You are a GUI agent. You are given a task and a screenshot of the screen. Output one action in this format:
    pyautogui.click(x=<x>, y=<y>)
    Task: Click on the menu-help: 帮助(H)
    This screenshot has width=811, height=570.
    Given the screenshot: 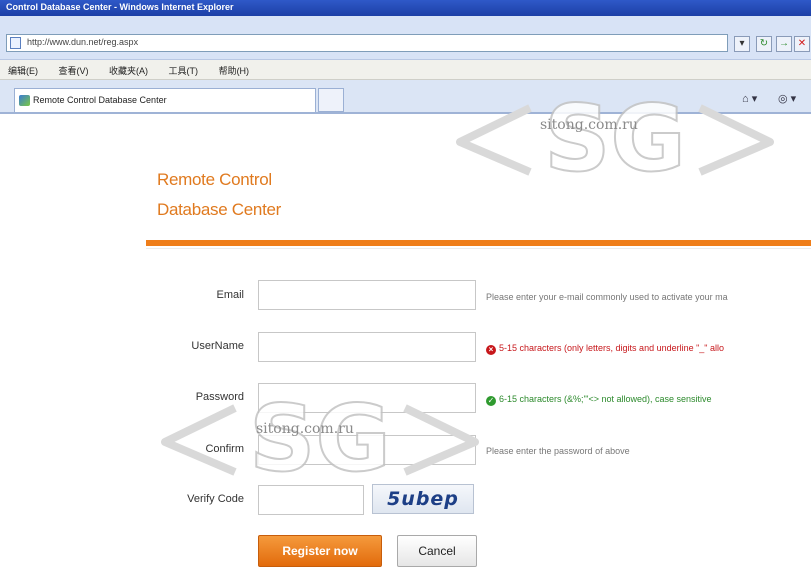 What is the action you would take?
    pyautogui.click(x=234, y=70)
    